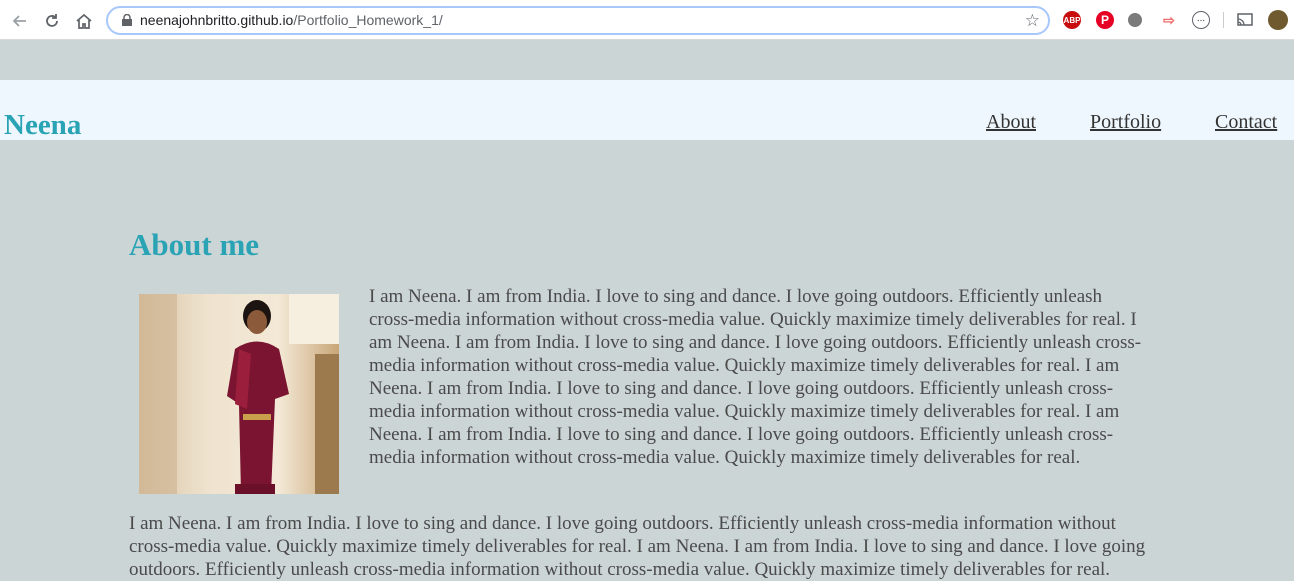 The width and height of the screenshot is (1294, 581). I want to click on extension-pink-icon: ⇨, so click(1169, 20).